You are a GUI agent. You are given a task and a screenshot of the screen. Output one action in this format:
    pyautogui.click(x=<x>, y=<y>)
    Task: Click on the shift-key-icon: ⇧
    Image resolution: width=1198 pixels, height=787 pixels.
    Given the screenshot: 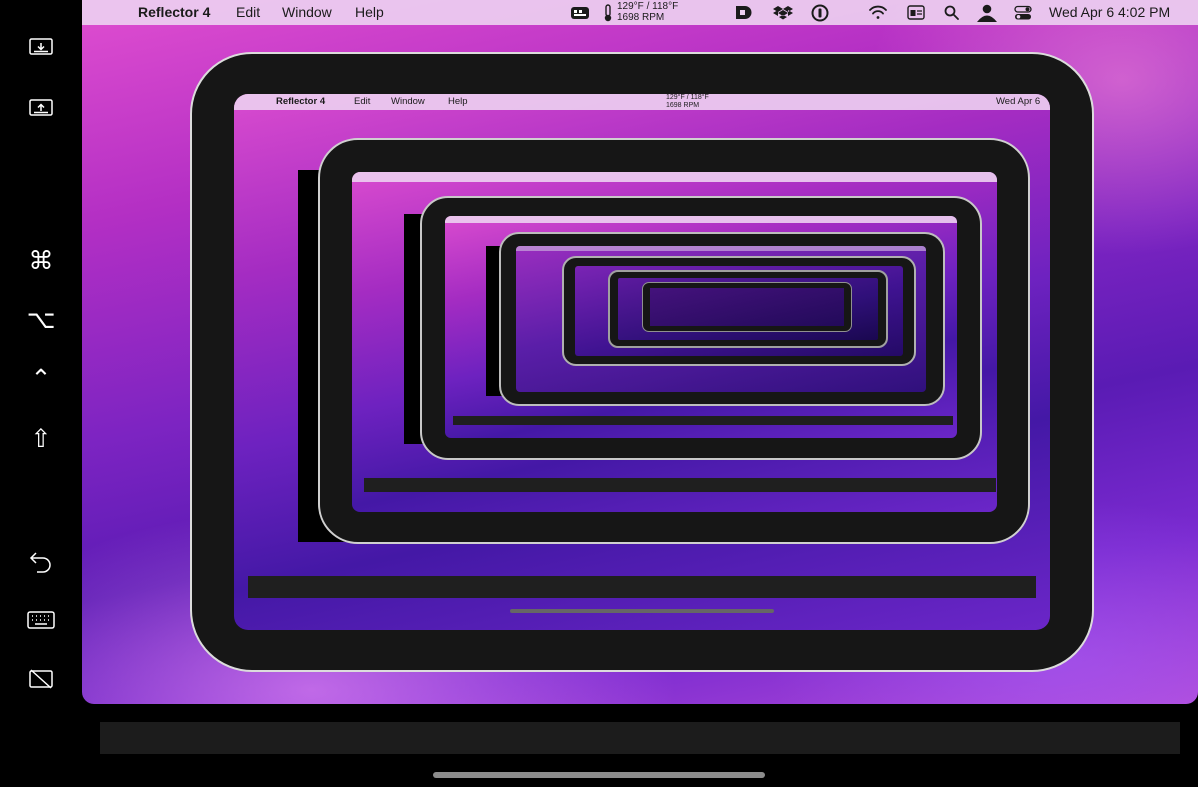 What is the action you would take?
    pyautogui.click(x=41, y=438)
    